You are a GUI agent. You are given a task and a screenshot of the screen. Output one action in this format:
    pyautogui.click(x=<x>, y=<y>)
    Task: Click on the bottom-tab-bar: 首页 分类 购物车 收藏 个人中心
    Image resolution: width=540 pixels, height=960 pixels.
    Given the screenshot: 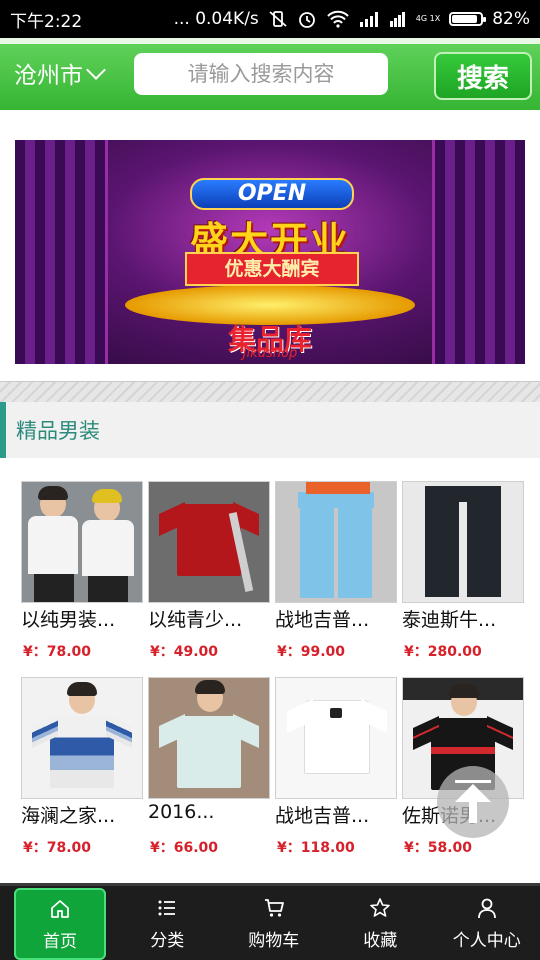 What is the action you would take?
    pyautogui.click(x=270, y=921)
    